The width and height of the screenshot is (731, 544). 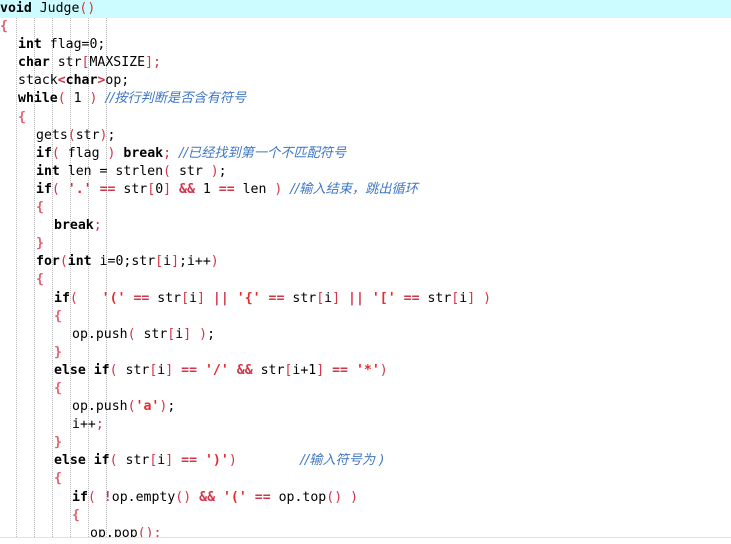 I want to click on token-str: ')', so click(x=216, y=461).